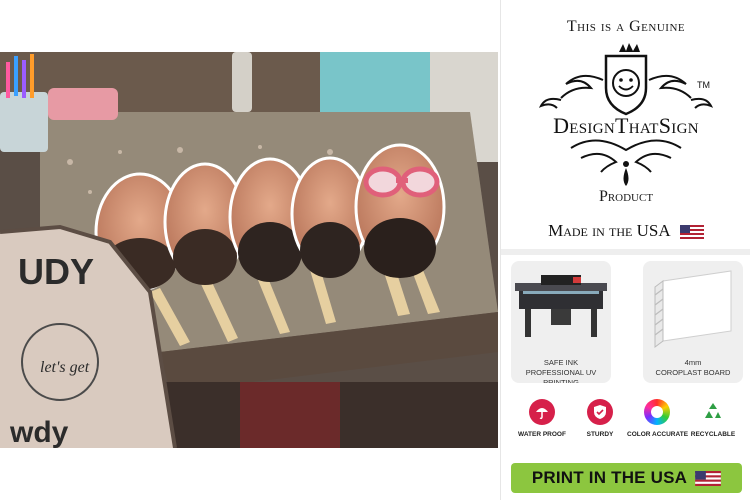 The width and height of the screenshot is (750, 500). What do you see at coordinates (542, 412) in the screenshot?
I see `umbrella-icon` at bounding box center [542, 412].